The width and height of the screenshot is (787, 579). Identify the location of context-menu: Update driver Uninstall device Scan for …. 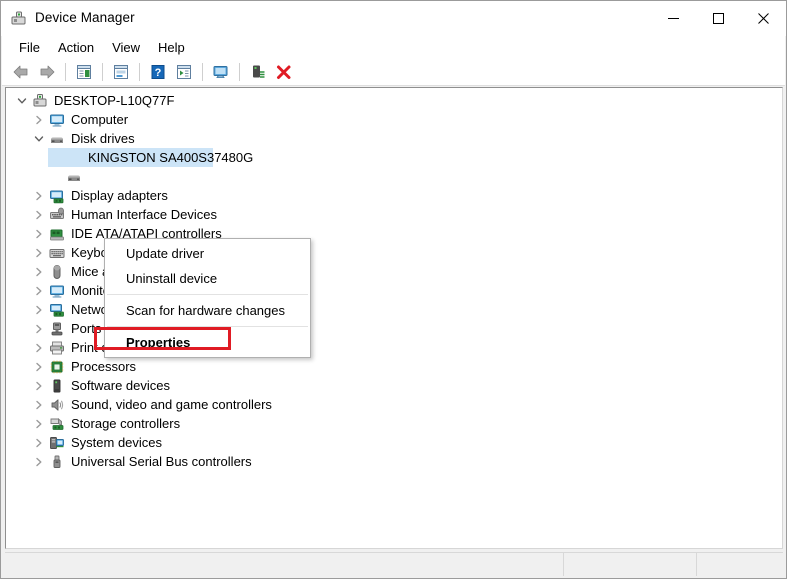
(202, 298).